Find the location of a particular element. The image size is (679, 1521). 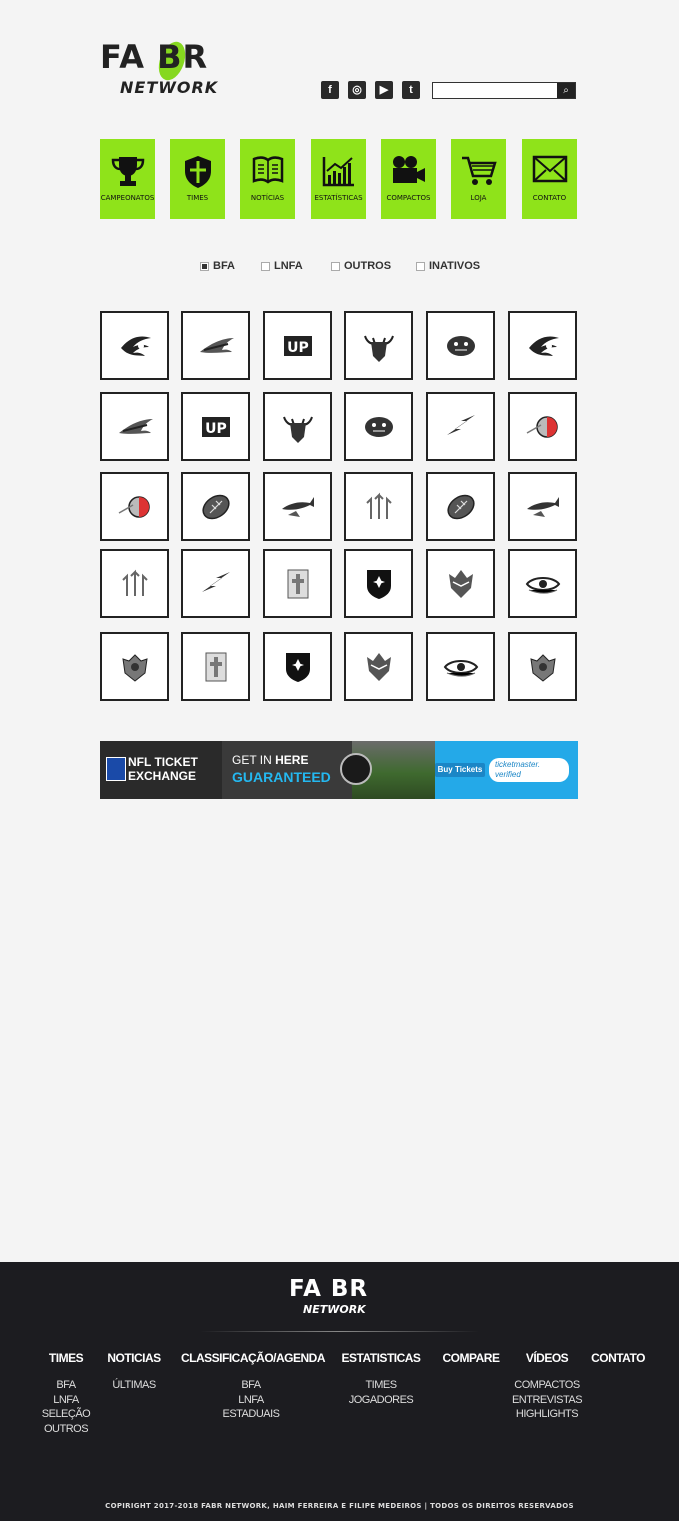

search-box: ⌕ is located at coordinates (504, 91).